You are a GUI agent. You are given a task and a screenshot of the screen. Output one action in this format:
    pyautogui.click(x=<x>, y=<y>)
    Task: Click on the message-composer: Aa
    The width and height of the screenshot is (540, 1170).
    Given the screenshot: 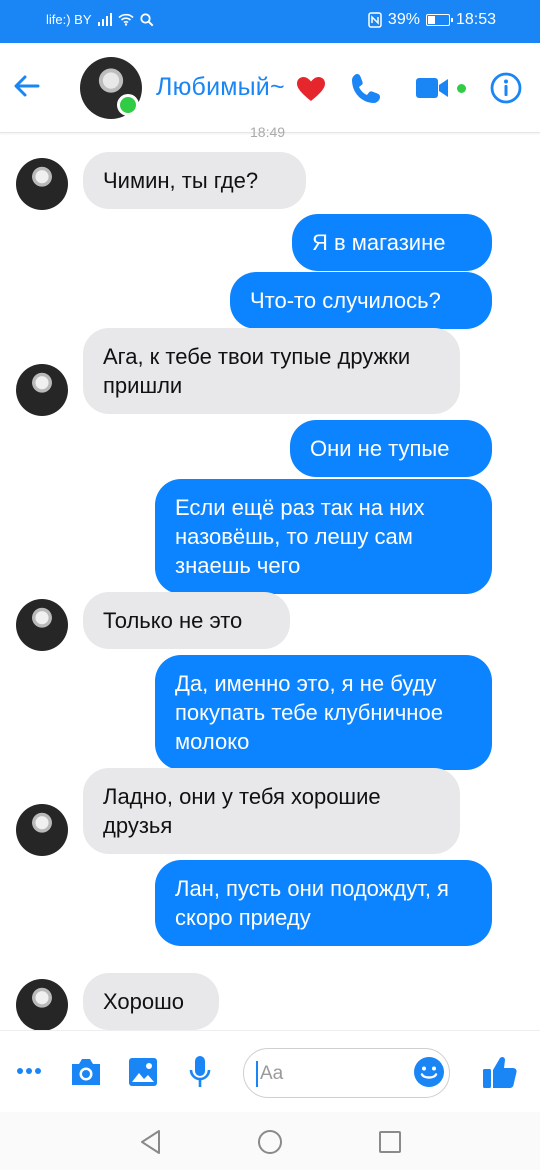 What is the action you would take?
    pyautogui.click(x=270, y=1071)
    